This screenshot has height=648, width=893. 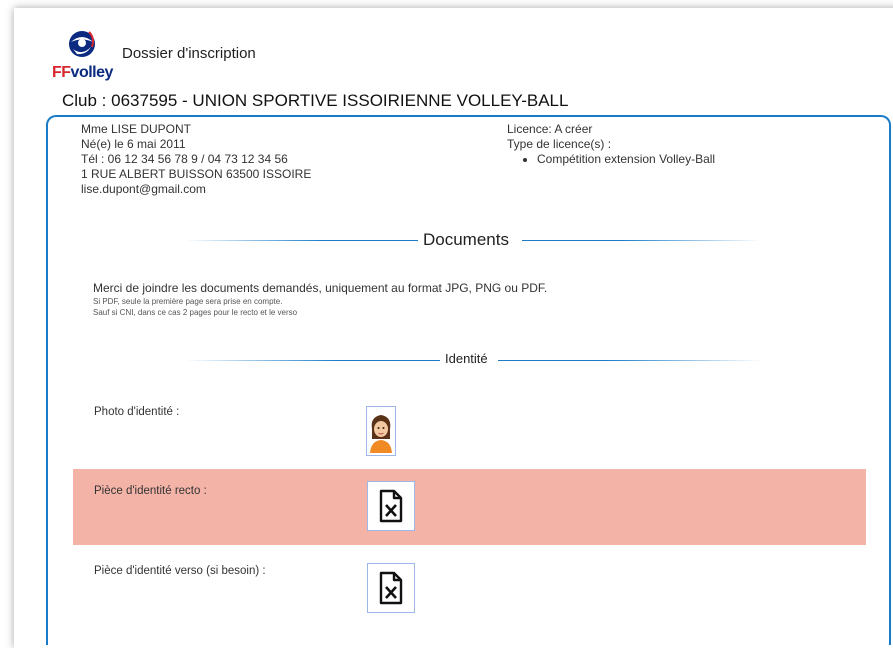 What do you see at coordinates (301, 240) in the screenshot?
I see `documents-separator-left` at bounding box center [301, 240].